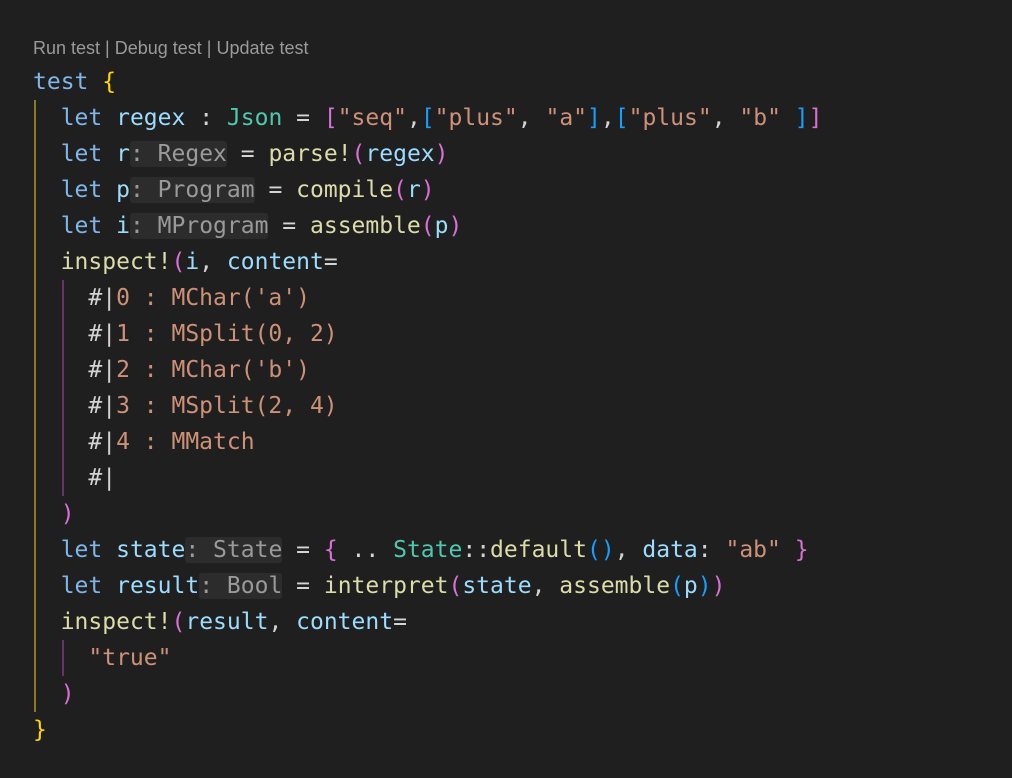  Describe the element at coordinates (345, 190) in the screenshot. I see `function-name: compile` at that location.